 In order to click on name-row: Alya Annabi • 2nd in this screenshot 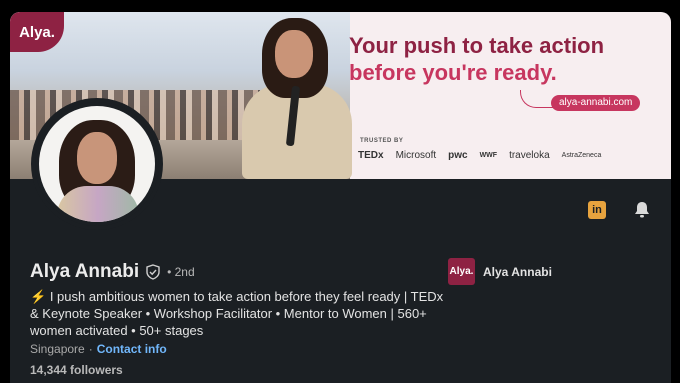, I will do `click(112, 272)`.